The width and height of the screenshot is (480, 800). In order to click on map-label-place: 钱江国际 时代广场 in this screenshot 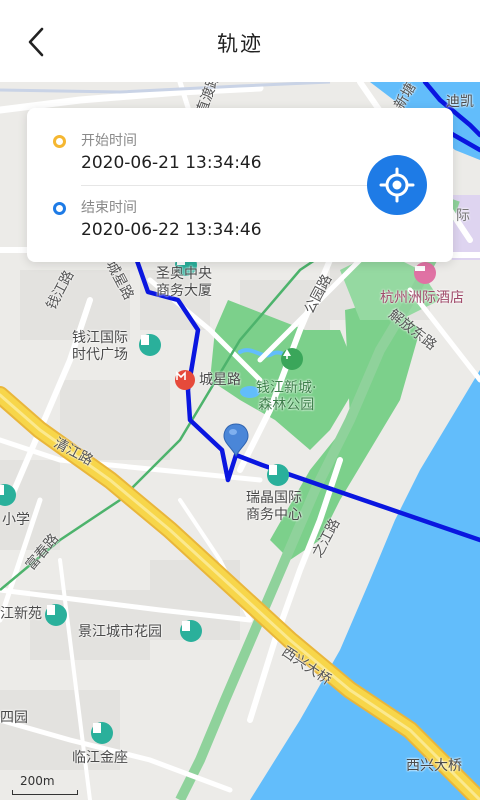, I will do `click(100, 346)`.